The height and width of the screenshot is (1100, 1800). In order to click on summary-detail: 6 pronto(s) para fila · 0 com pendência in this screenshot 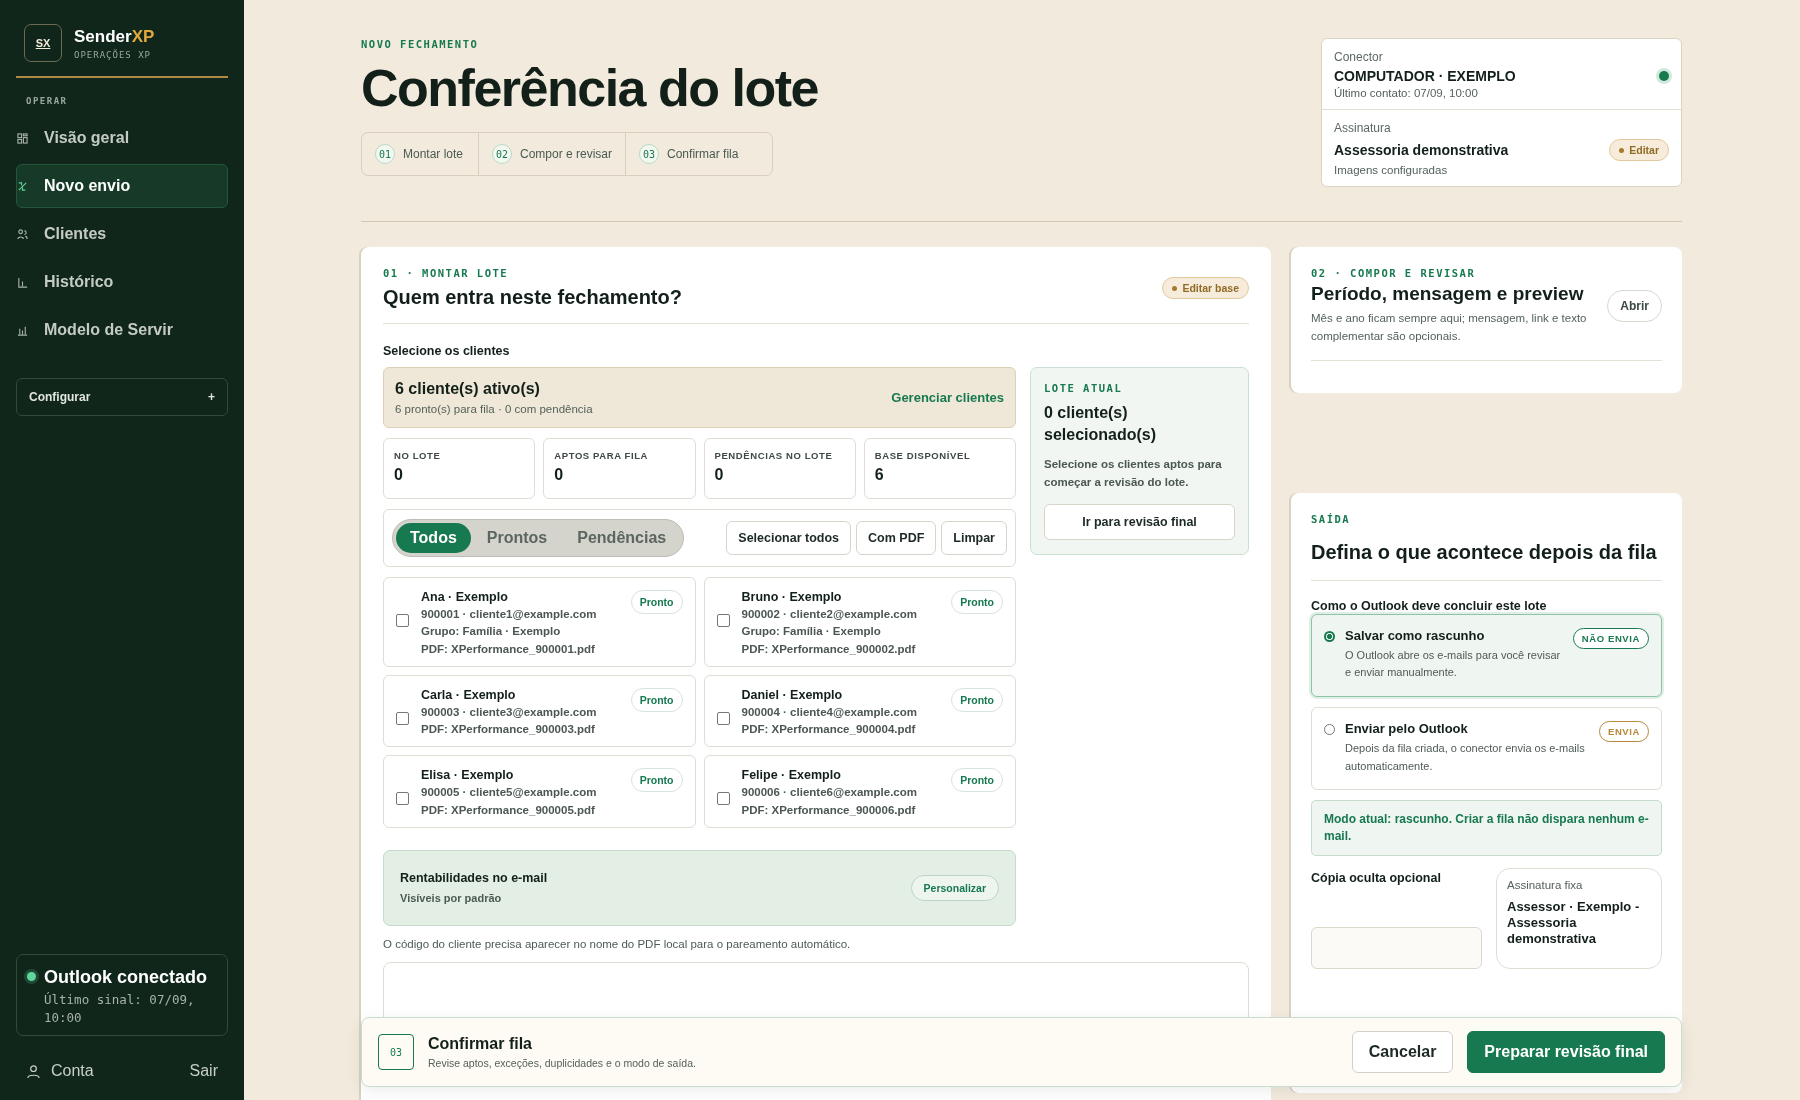, I will do `click(494, 409)`.